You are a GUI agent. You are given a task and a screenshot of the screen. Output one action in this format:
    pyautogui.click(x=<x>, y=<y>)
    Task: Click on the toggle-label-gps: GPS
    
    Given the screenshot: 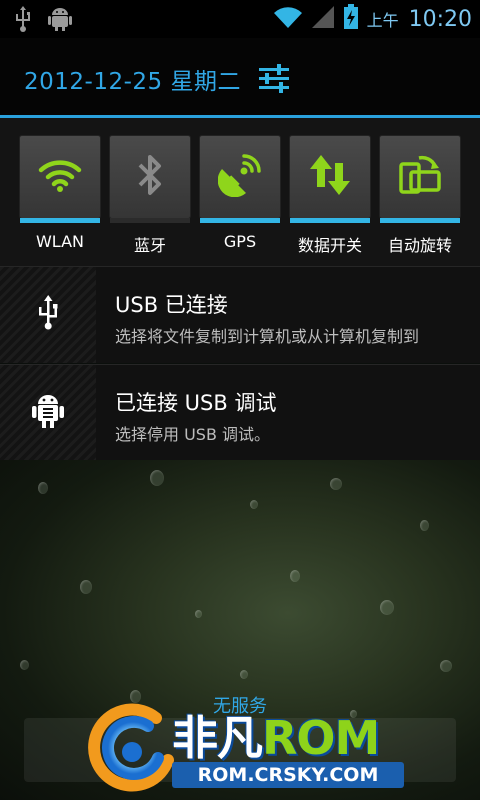 What is the action you would take?
    pyautogui.click(x=240, y=241)
    